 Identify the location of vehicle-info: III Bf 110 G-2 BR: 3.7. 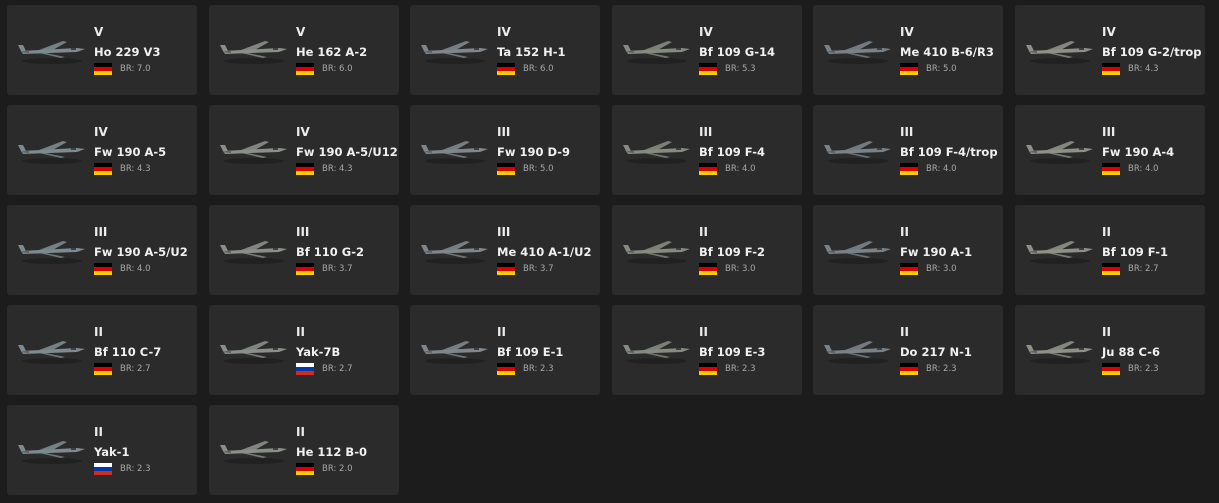
(346, 250).